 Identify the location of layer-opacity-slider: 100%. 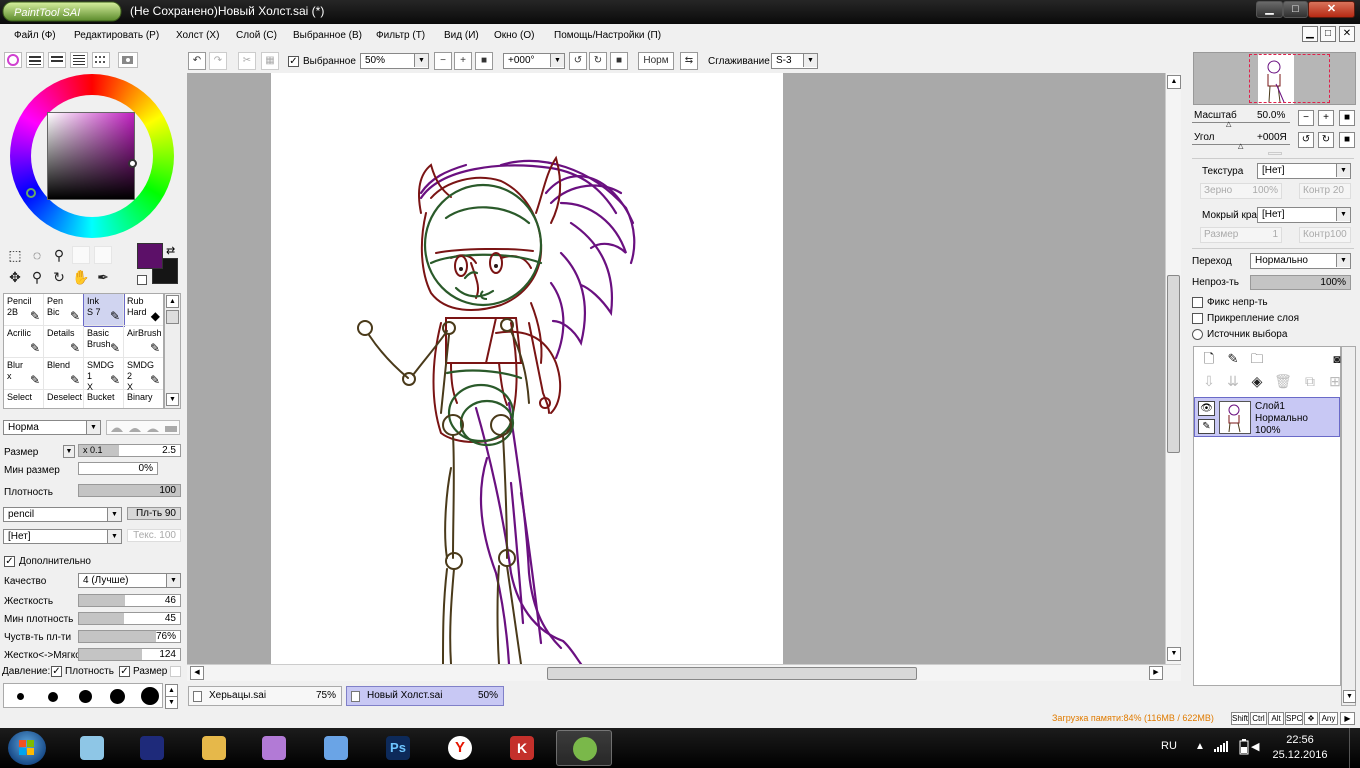
(1300, 282).